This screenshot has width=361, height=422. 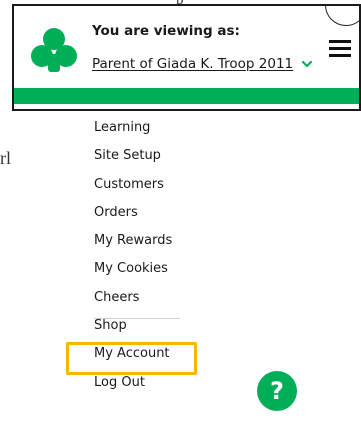 What do you see at coordinates (342, 16) in the screenshot?
I see `cropped-circle-icon` at bounding box center [342, 16].